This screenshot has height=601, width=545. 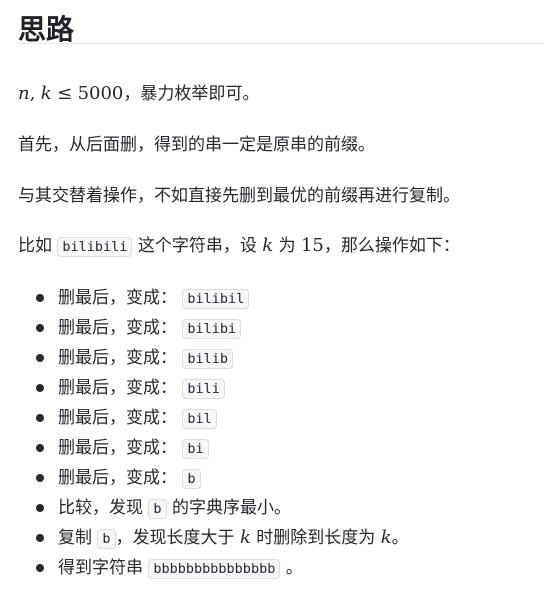 What do you see at coordinates (294, 568) in the screenshot?
I see `final-suffix: 。` at bounding box center [294, 568].